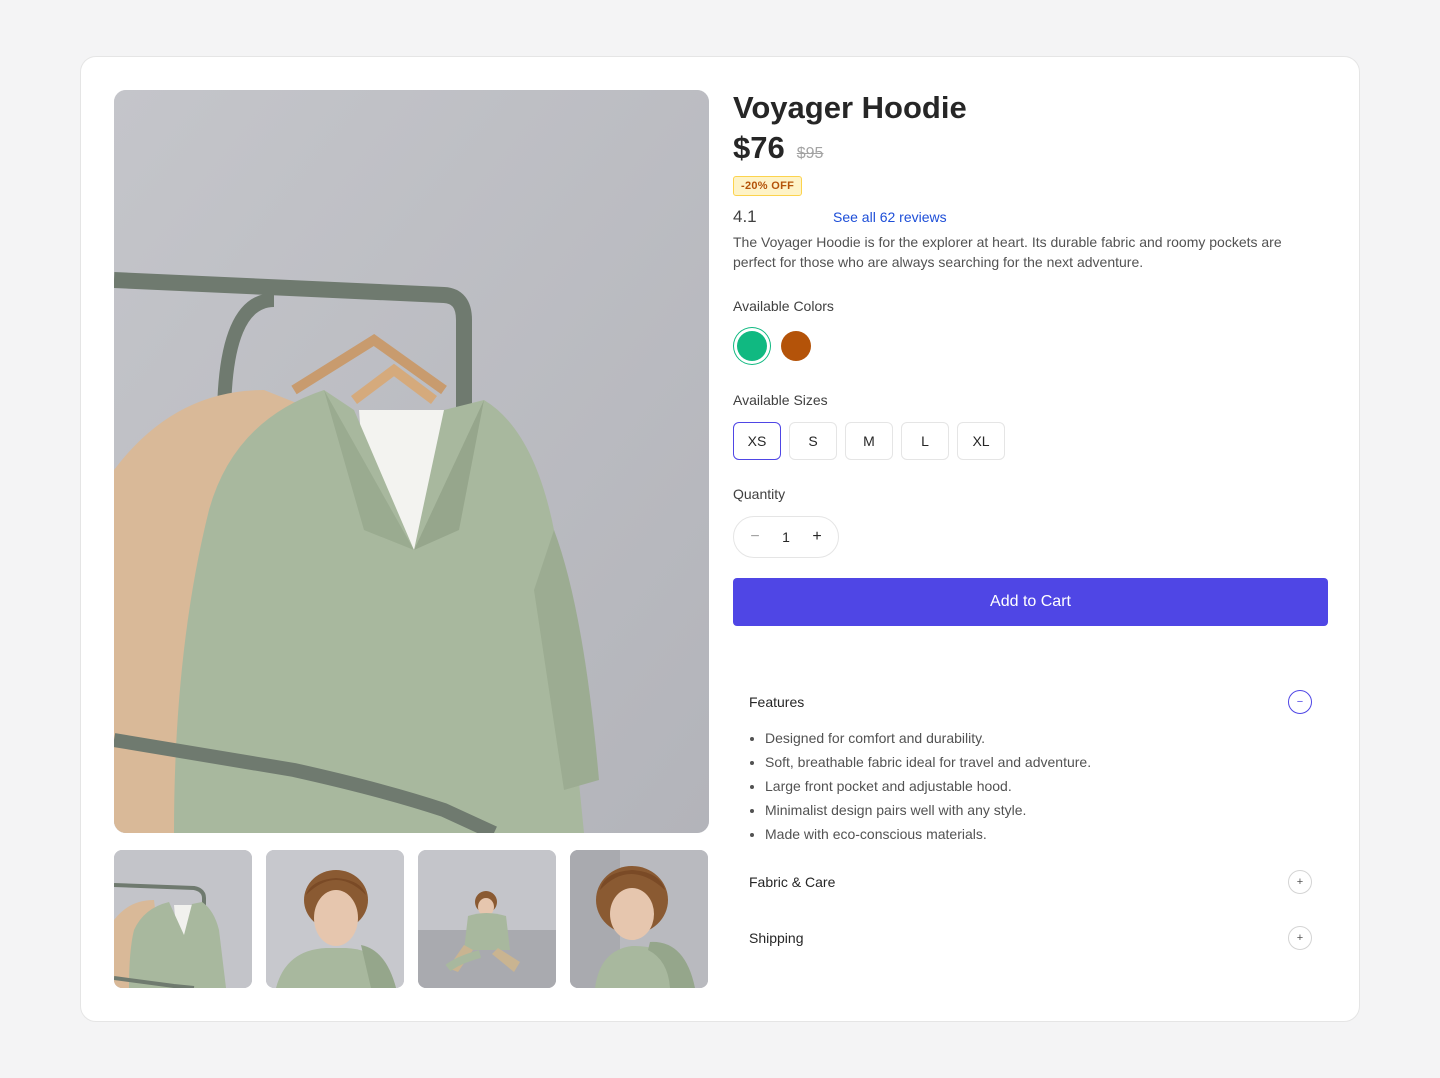 The height and width of the screenshot is (1078, 1440). Describe the element at coordinates (411, 919) in the screenshot. I see `thumbnail-strip` at that location.